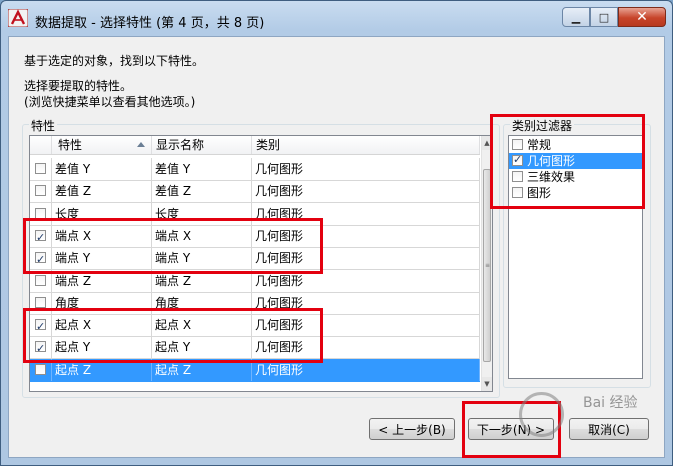 Image resolution: width=673 pixels, height=466 pixels. Describe the element at coordinates (567, 161) in the screenshot. I see `annotation-box-category-filter` at that location.